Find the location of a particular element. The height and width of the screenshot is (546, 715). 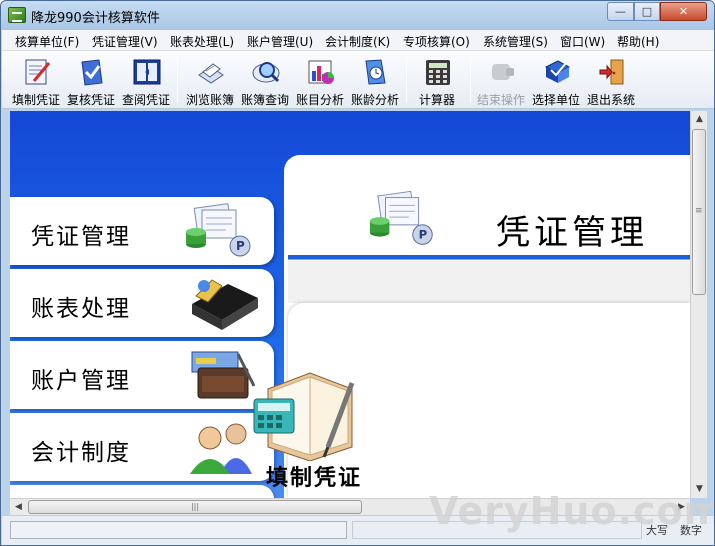

fill-voucher-button: 填制凭证 is located at coordinates (36, 80).